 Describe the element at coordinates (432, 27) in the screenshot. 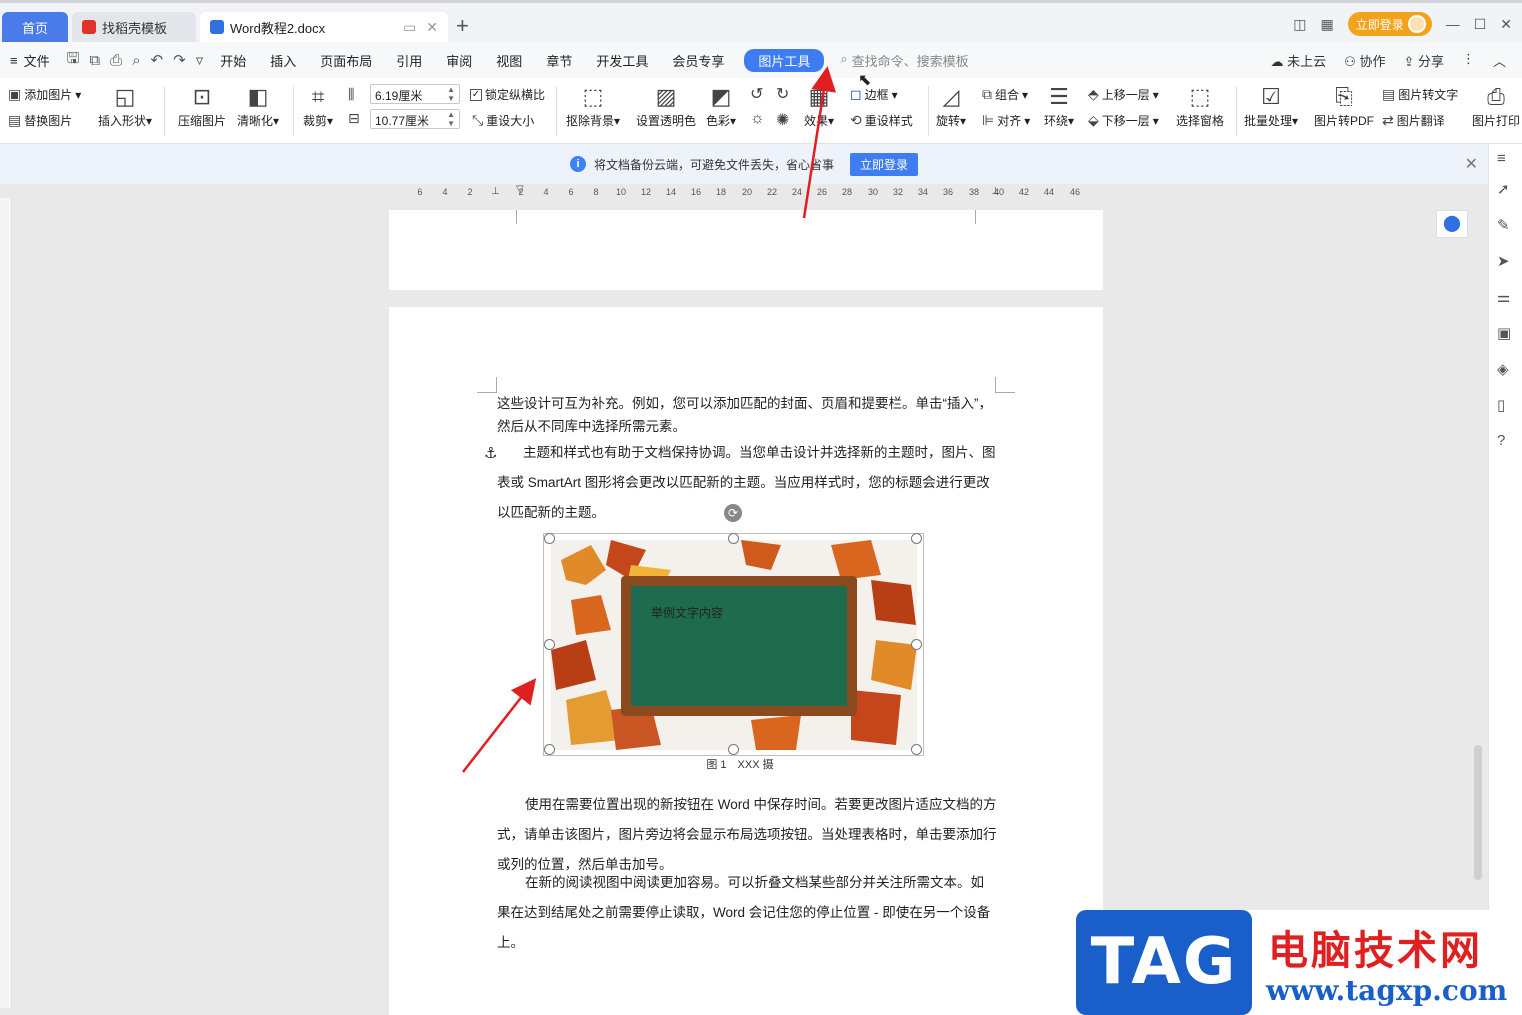

I see `close-tab-icon: ✕` at that location.